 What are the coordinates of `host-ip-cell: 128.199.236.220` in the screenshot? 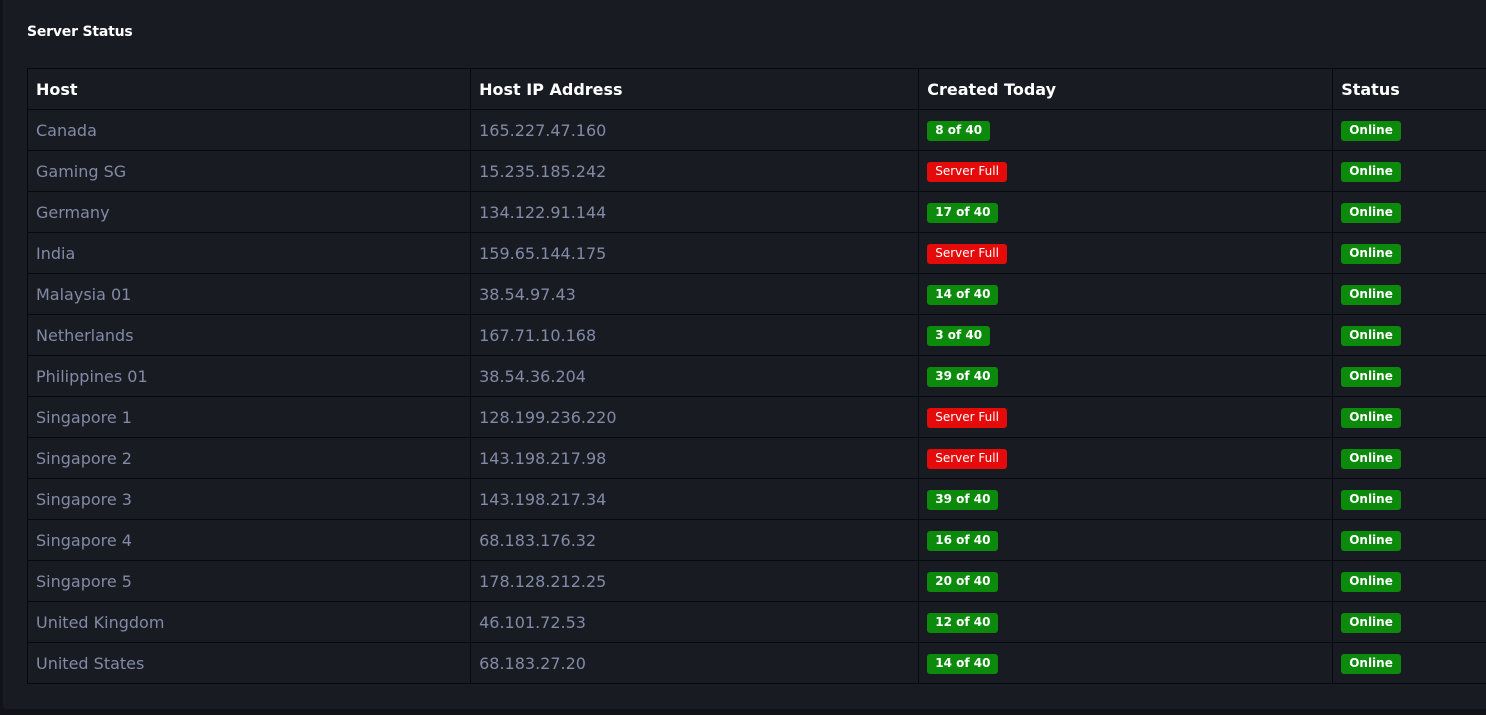 It's located at (695, 417).